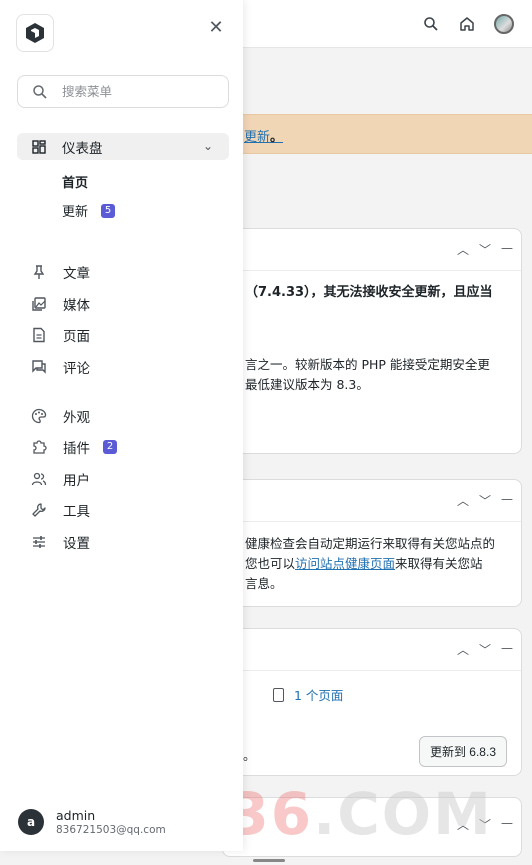 The width and height of the screenshot is (532, 865). Describe the element at coordinates (208, 146) in the screenshot. I see `chevron-down-icon: ⌄` at that location.